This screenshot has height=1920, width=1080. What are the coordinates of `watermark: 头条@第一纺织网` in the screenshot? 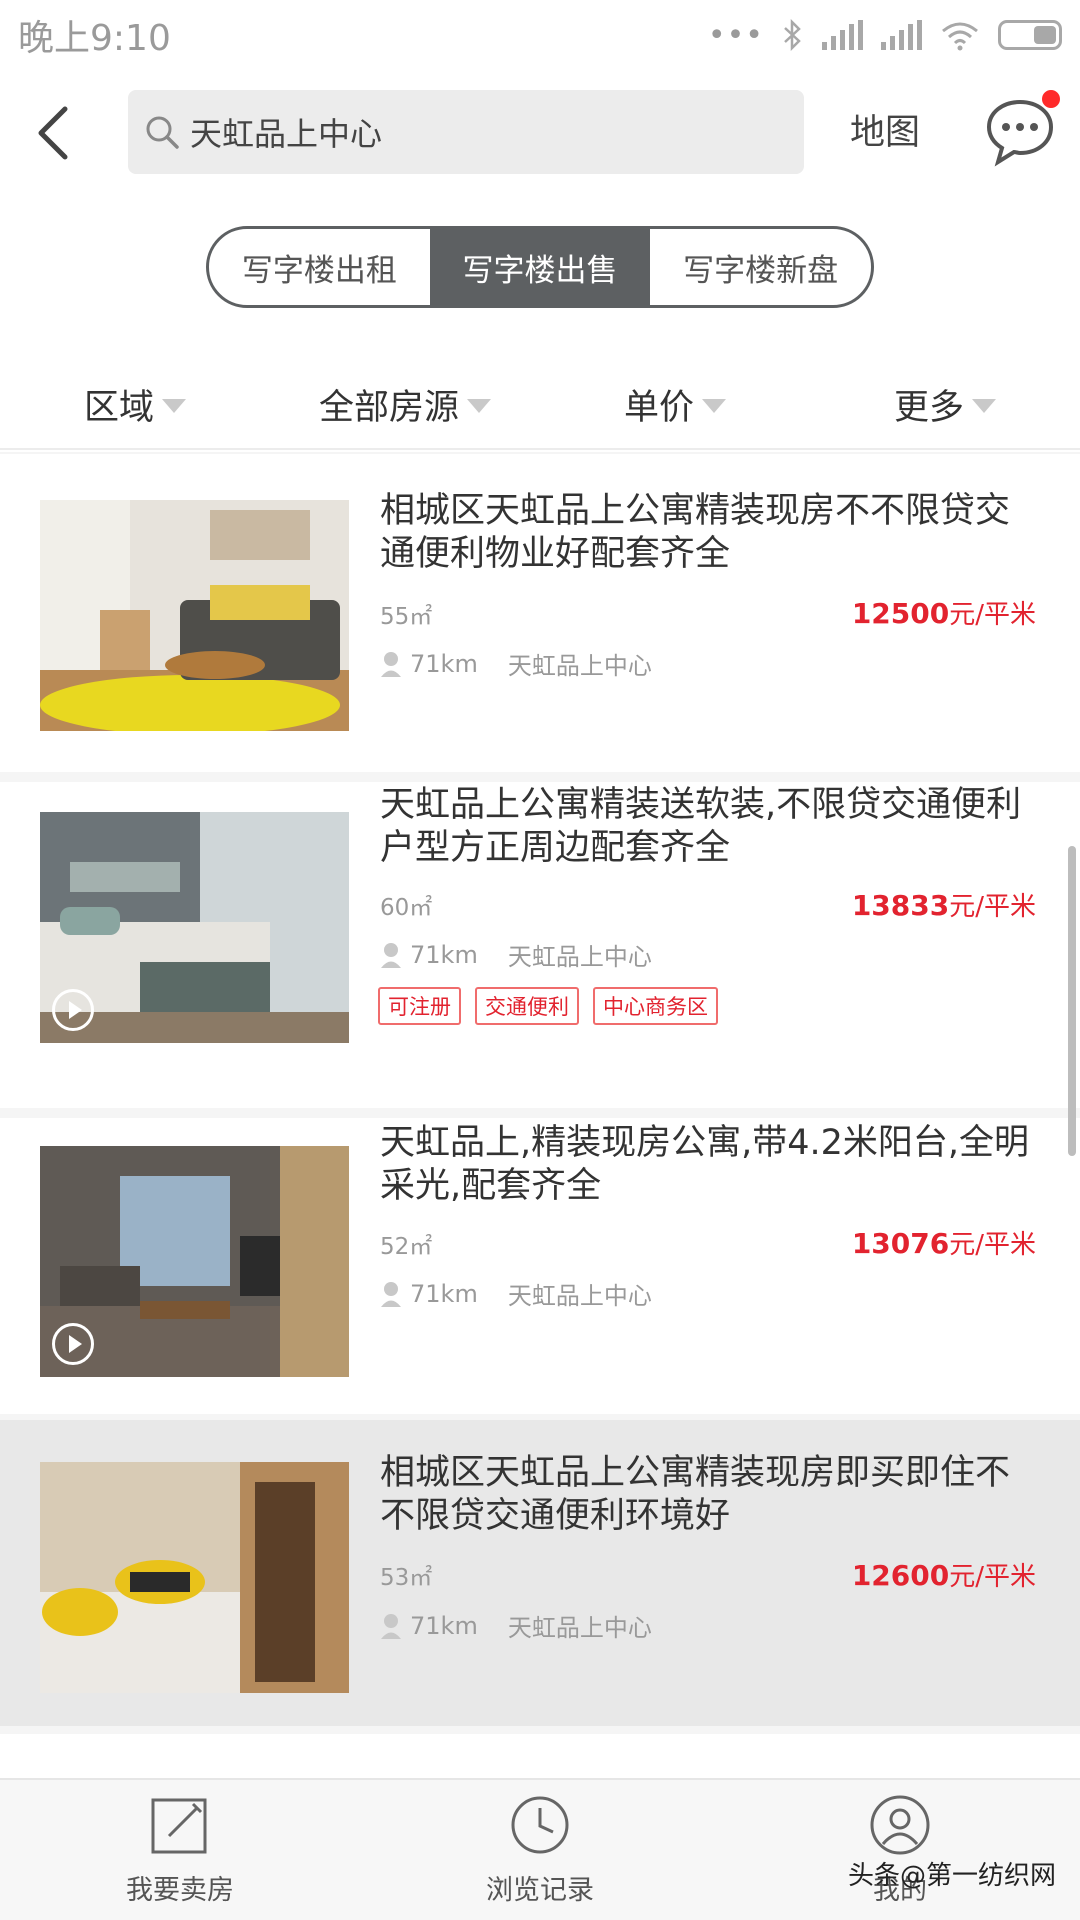 It's located at (951, 1876).